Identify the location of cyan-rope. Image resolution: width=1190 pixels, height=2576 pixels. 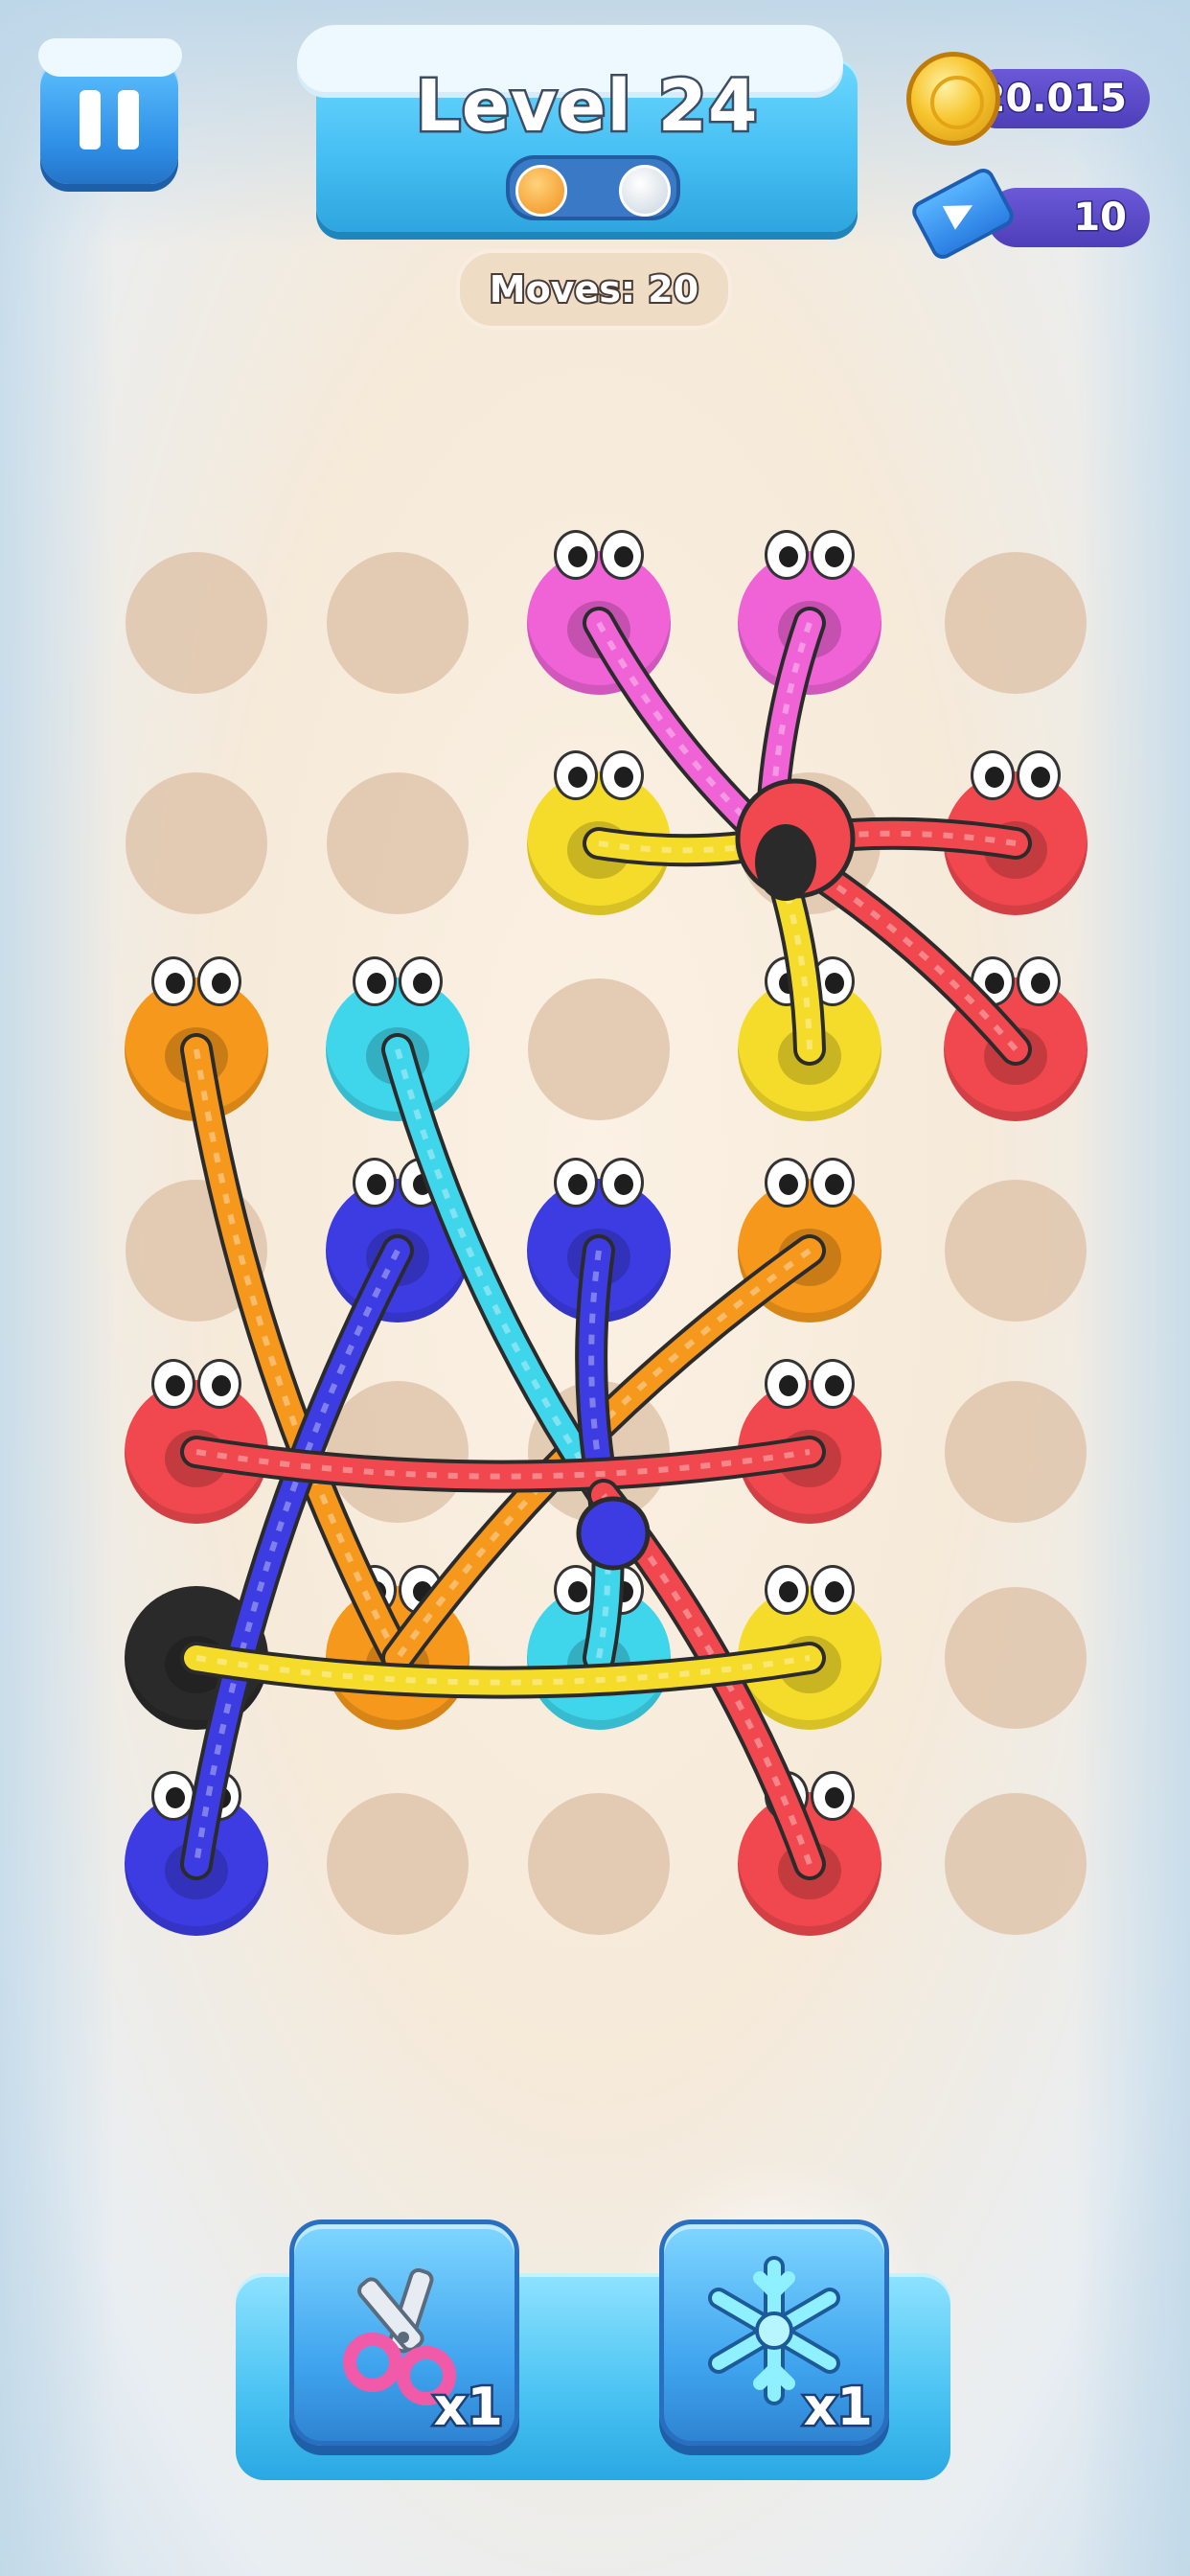
(500, 1272).